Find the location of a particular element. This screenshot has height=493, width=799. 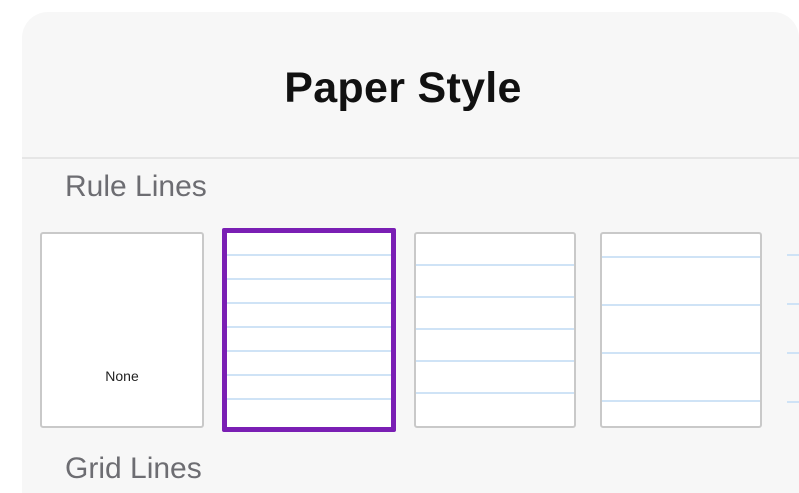

rule-option-medium is located at coordinates (495, 330).